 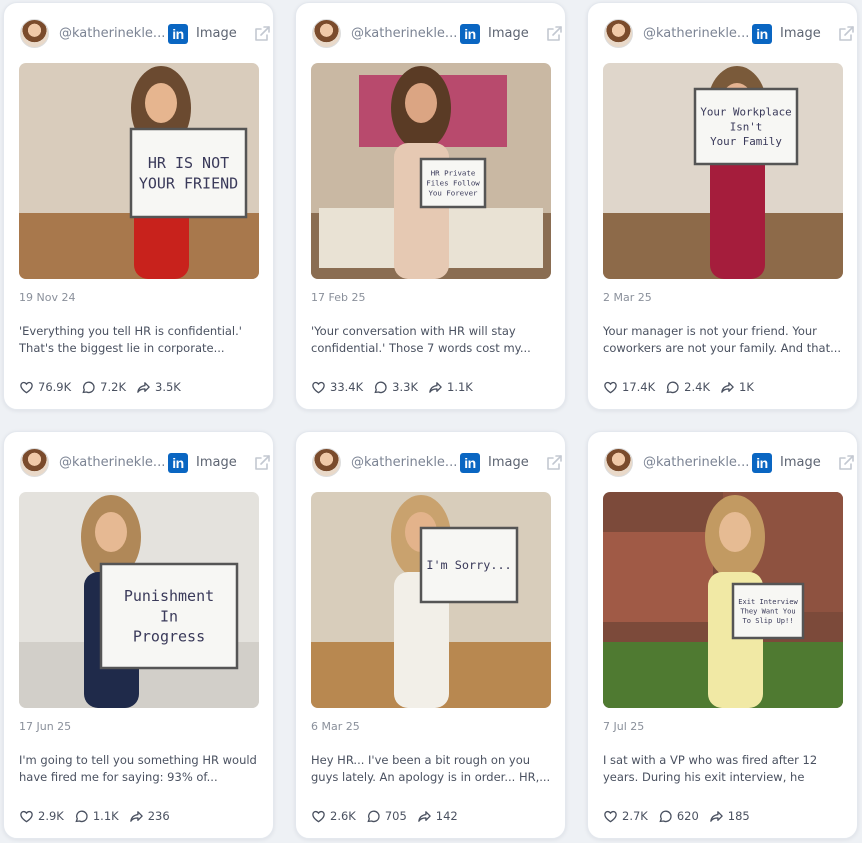 I want to click on sign-text-line: Your Workplace, so click(x=745, y=112).